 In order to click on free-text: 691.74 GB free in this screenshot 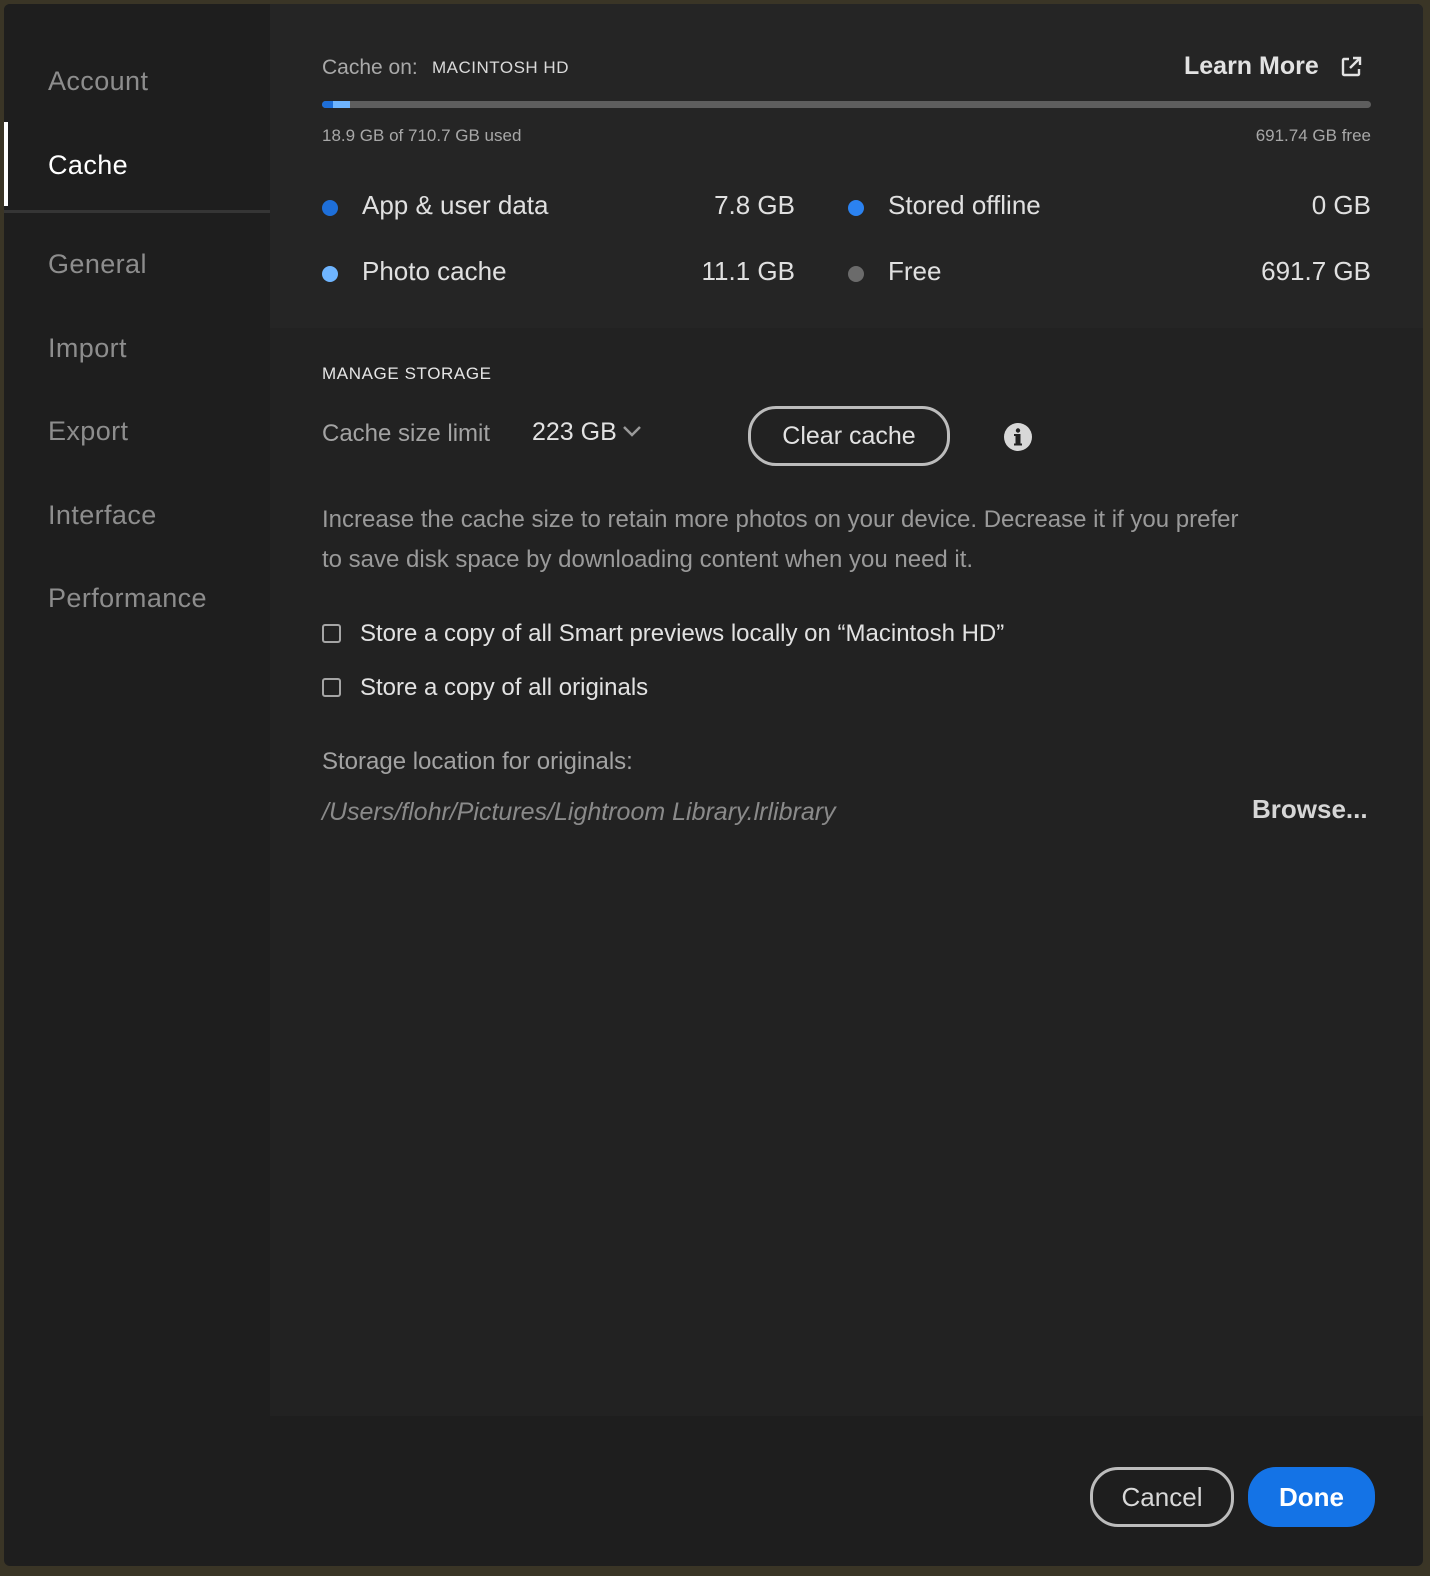, I will do `click(1313, 135)`.